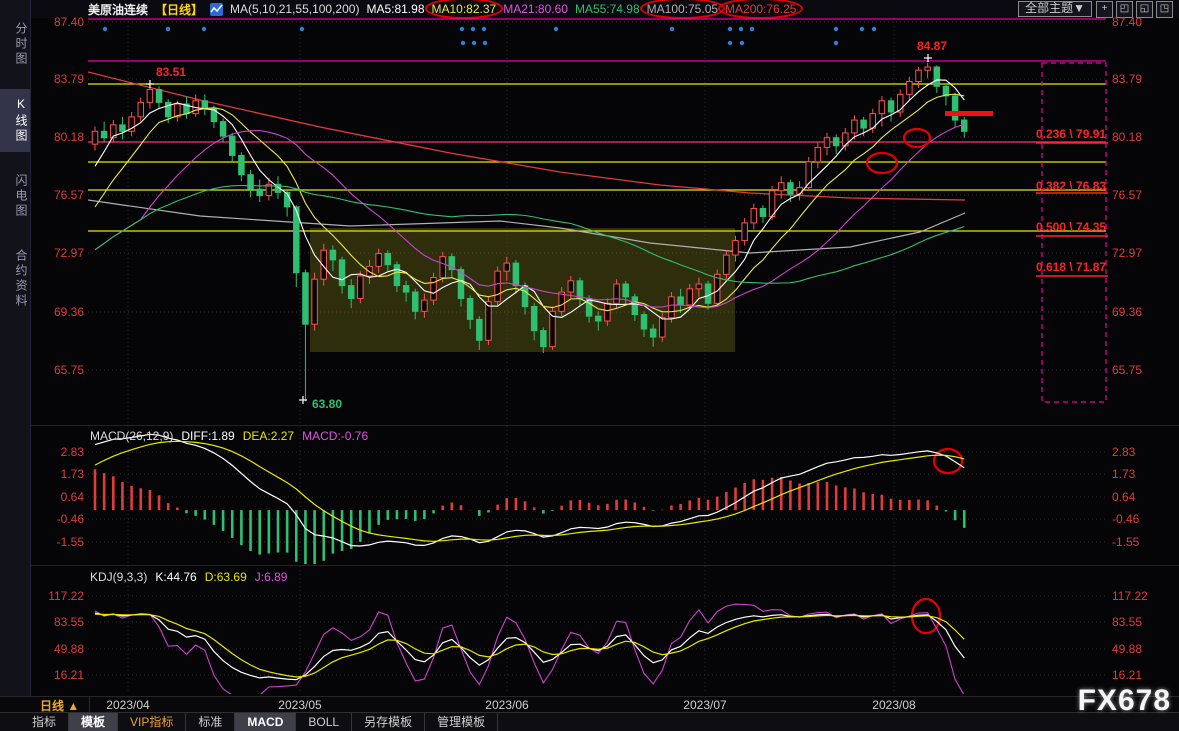  What do you see at coordinates (1144, 9) in the screenshot?
I see `pane-shift-left-icon: ◱` at bounding box center [1144, 9].